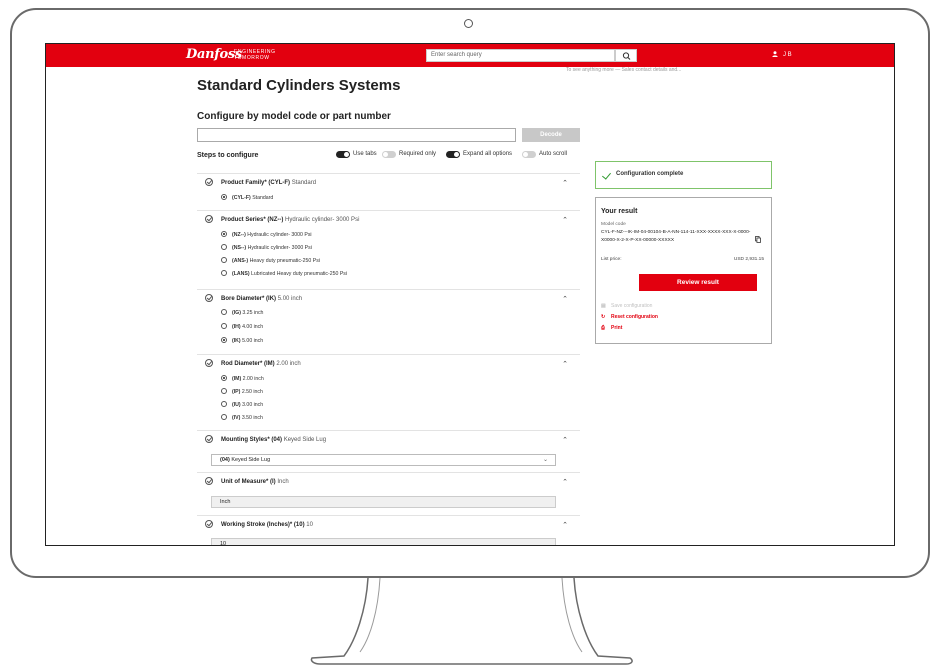  I want to click on chevron-down-icon: ⌄, so click(545, 460).